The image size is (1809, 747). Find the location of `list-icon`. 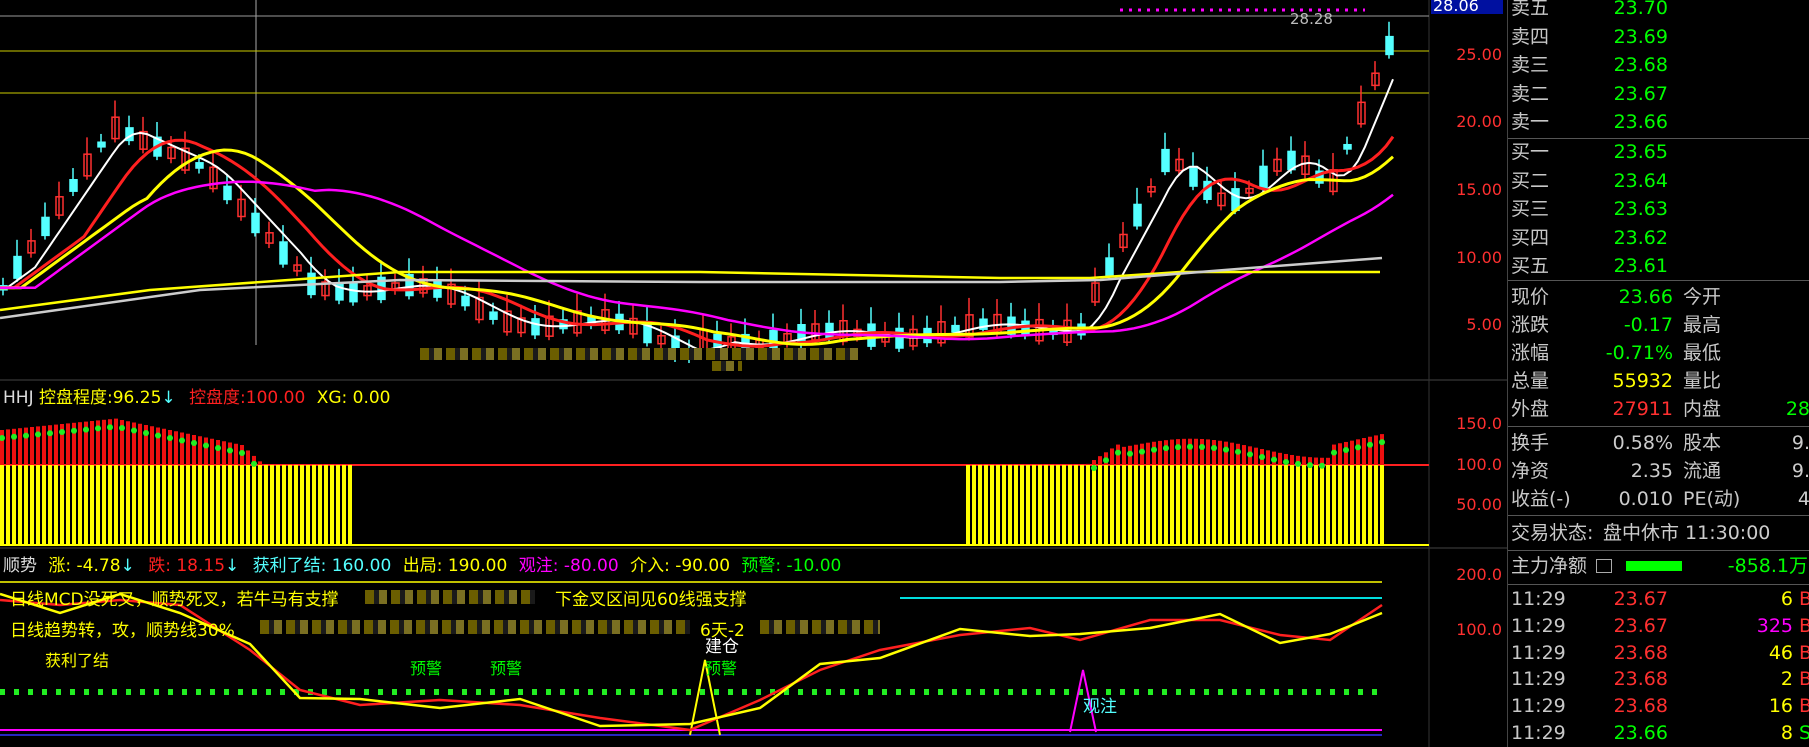

list-icon is located at coordinates (1604, 566).